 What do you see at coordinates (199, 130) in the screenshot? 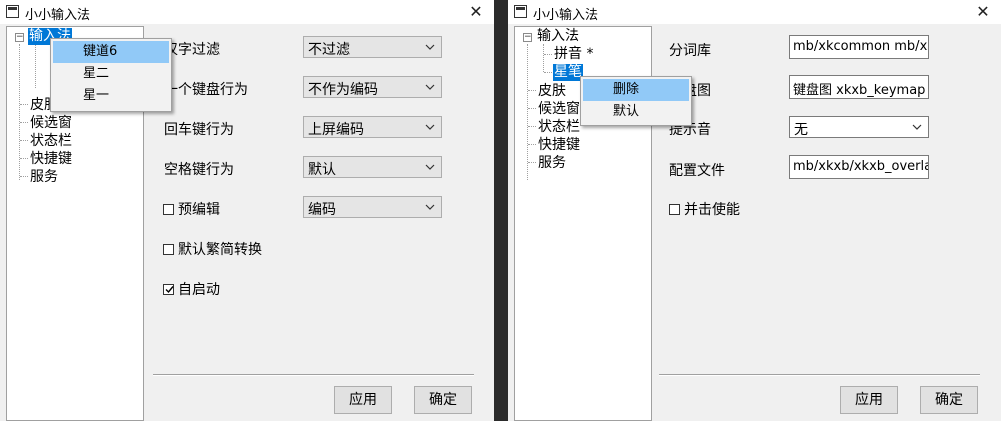
I see `enter-behavior-label: 回车键行为` at bounding box center [199, 130].